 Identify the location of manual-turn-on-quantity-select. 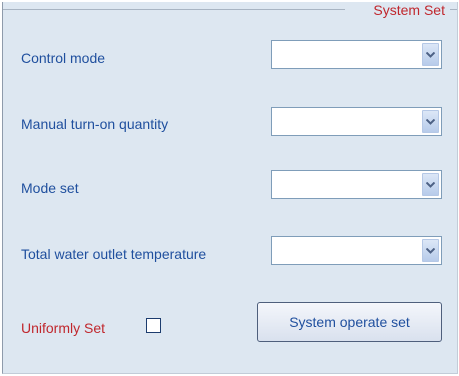
(356, 121).